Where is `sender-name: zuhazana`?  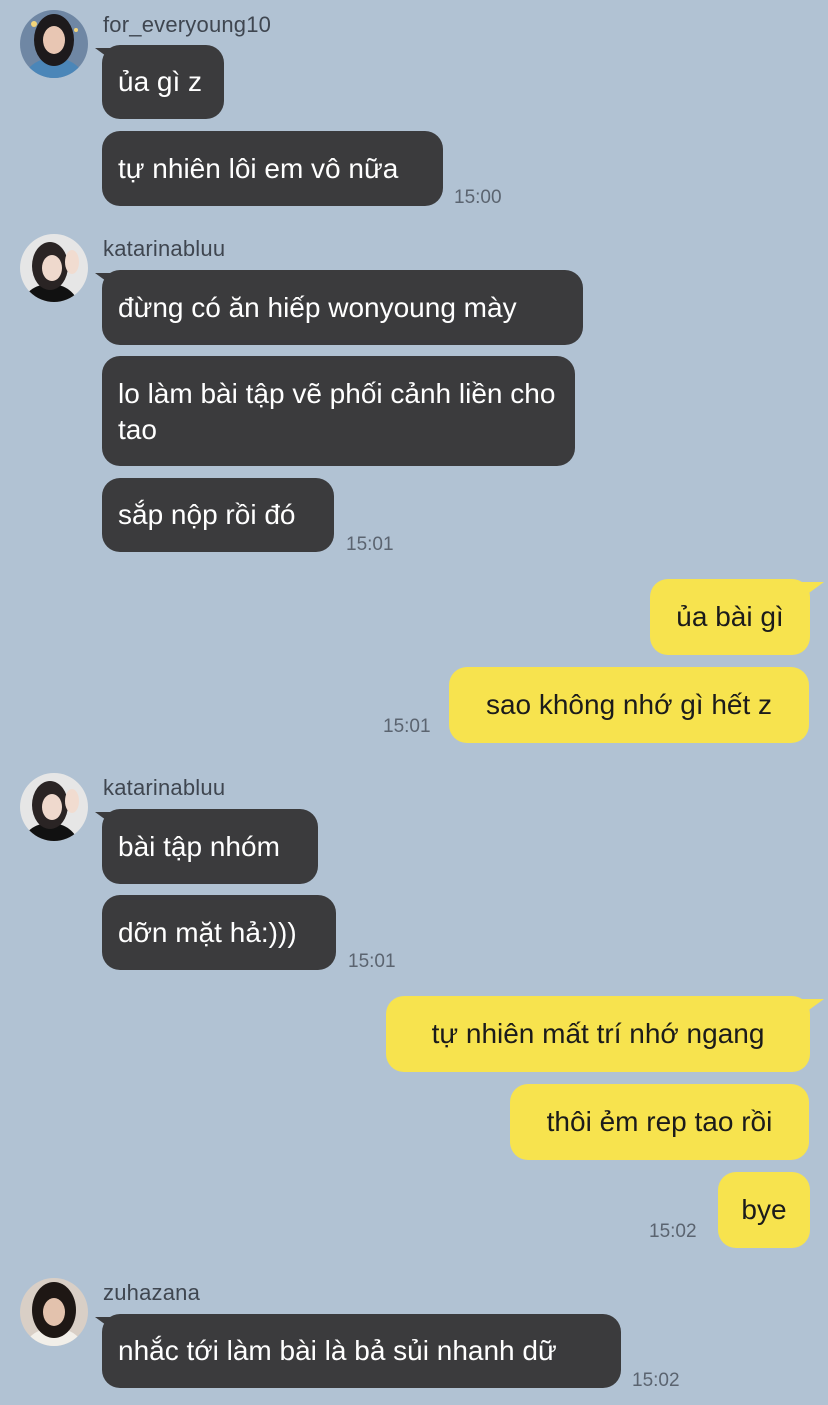 sender-name: zuhazana is located at coordinates (152, 1292).